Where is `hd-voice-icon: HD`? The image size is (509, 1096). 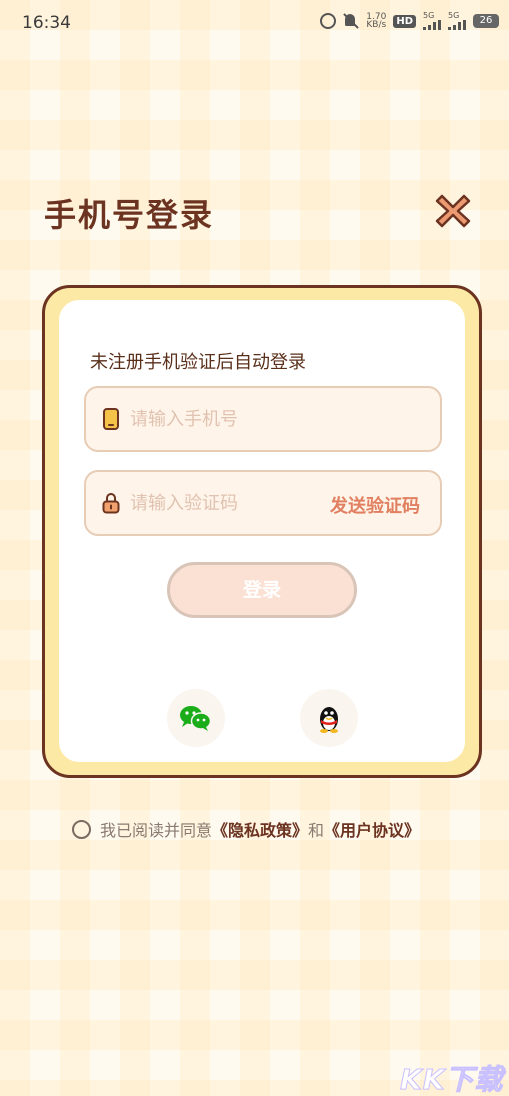 hd-voice-icon: HD is located at coordinates (404, 21).